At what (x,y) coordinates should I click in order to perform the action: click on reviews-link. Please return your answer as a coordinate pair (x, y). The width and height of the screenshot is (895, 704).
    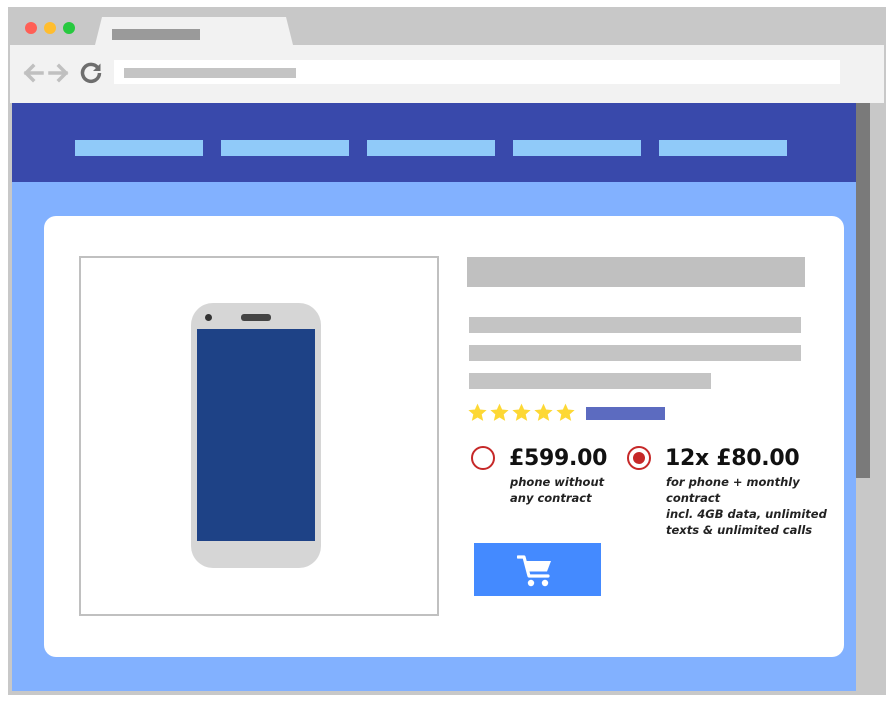
    Looking at the image, I should click on (625, 413).